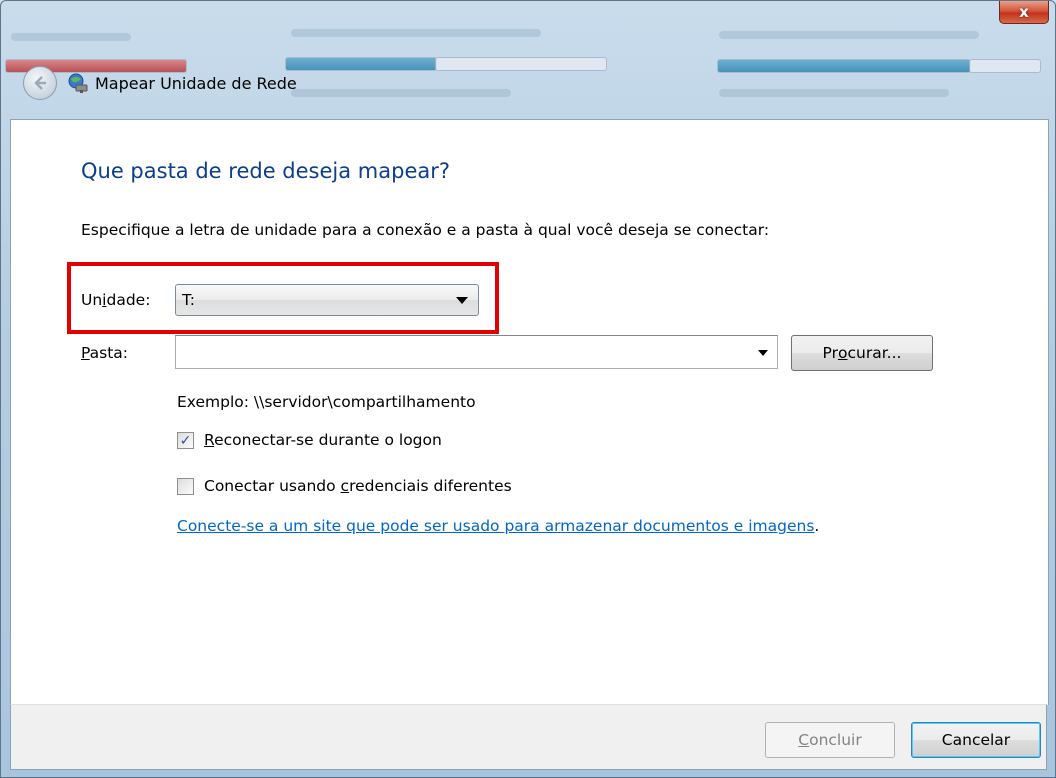 The image size is (1056, 778). I want to click on folder-input, so click(462, 351).